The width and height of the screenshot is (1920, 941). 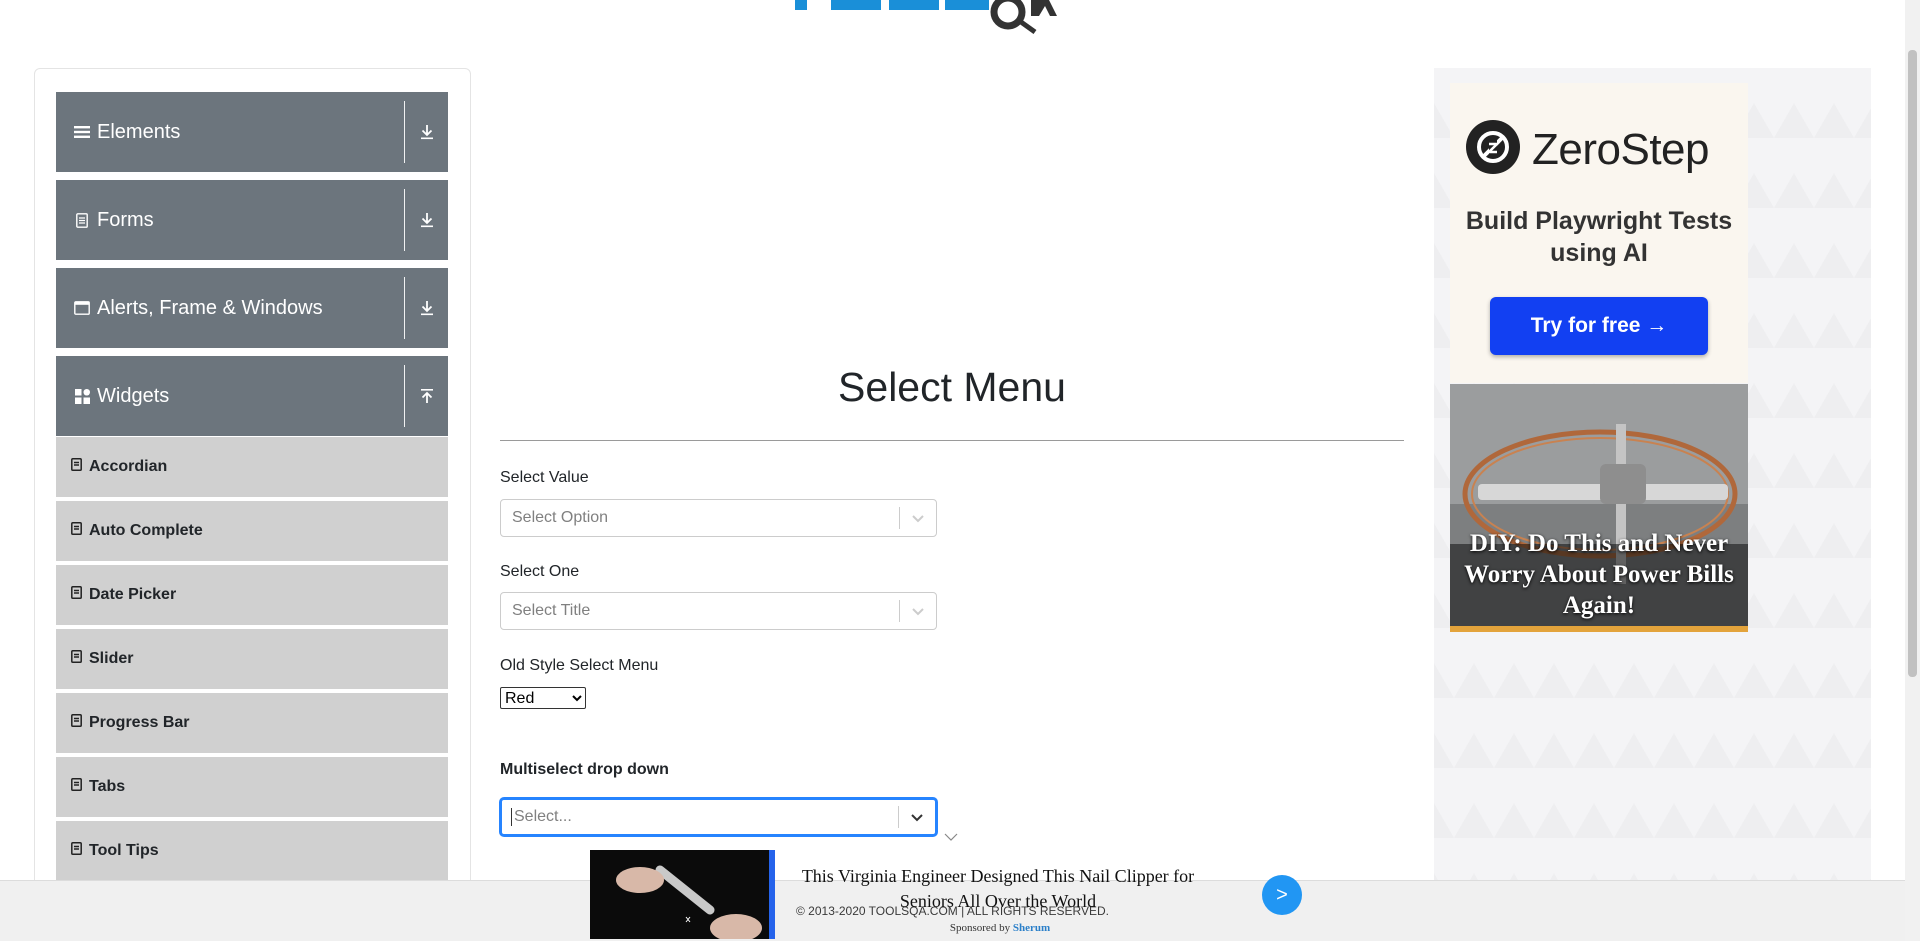 What do you see at coordinates (551, 610) in the screenshot?
I see `select-one-placeholder: Select Title` at bounding box center [551, 610].